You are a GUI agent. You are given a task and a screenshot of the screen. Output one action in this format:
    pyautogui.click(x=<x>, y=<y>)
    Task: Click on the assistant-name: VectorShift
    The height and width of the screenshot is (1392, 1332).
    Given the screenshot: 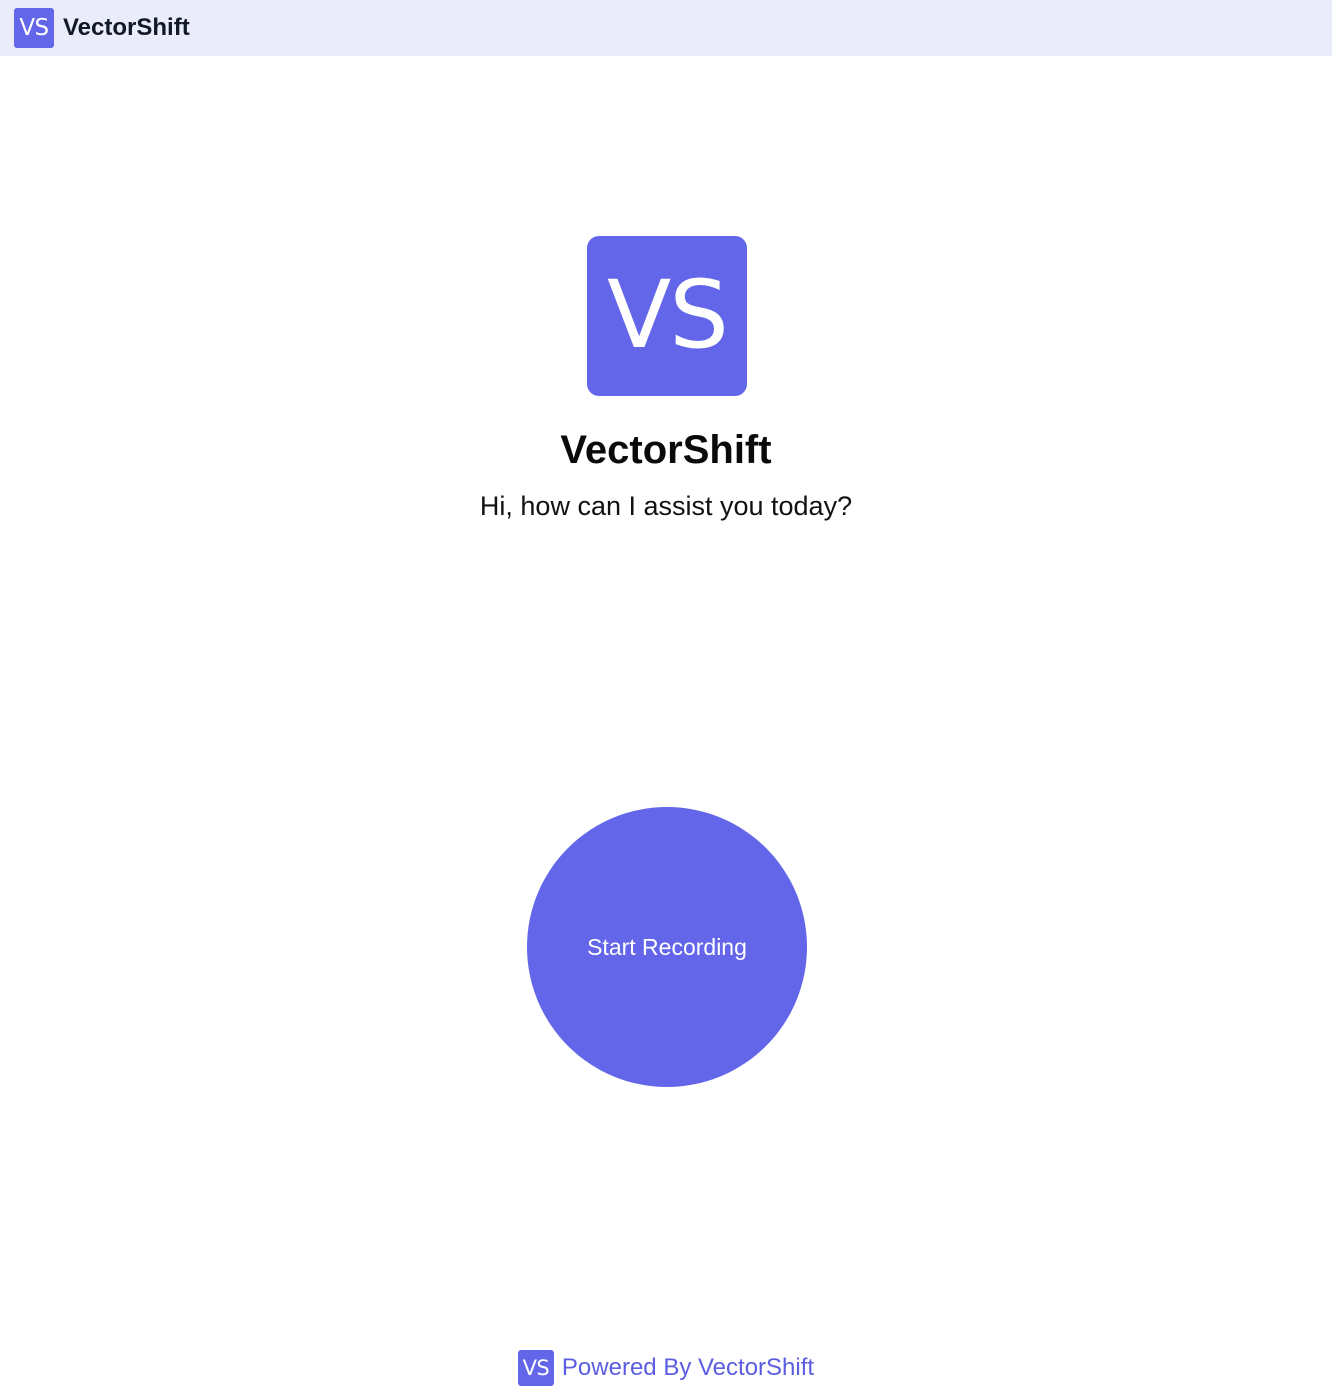 What is the action you would take?
    pyautogui.click(x=666, y=450)
    